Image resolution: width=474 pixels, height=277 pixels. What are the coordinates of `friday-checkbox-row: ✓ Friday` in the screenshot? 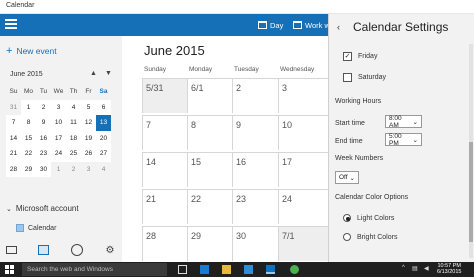 It's located at (360, 56).